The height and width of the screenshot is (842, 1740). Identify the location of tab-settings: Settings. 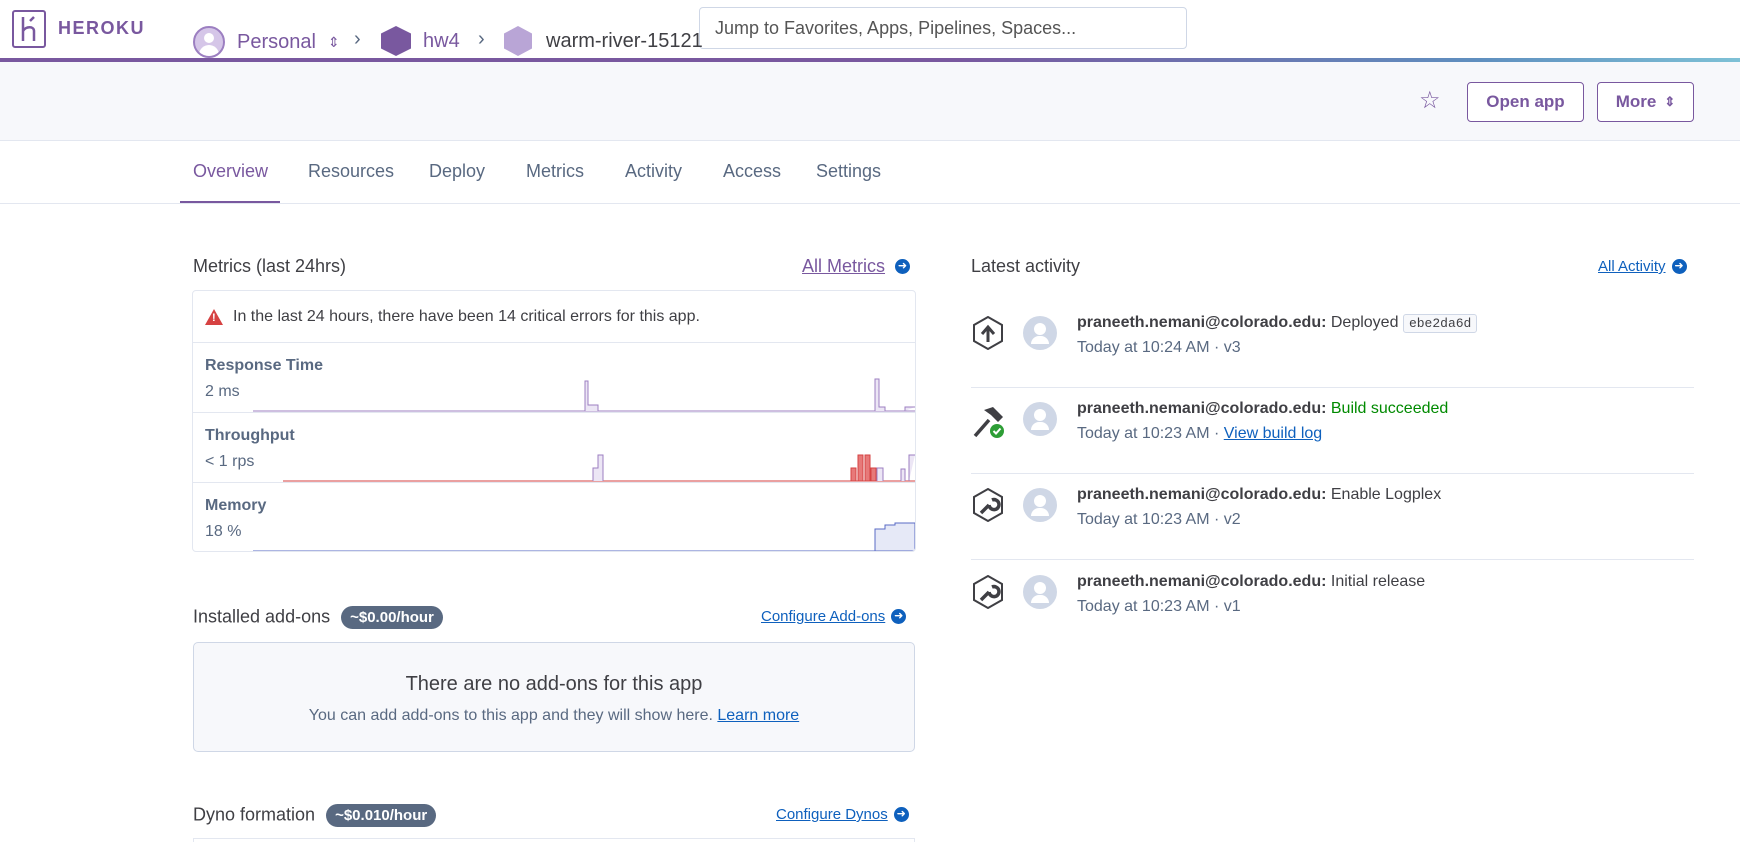
(848, 171).